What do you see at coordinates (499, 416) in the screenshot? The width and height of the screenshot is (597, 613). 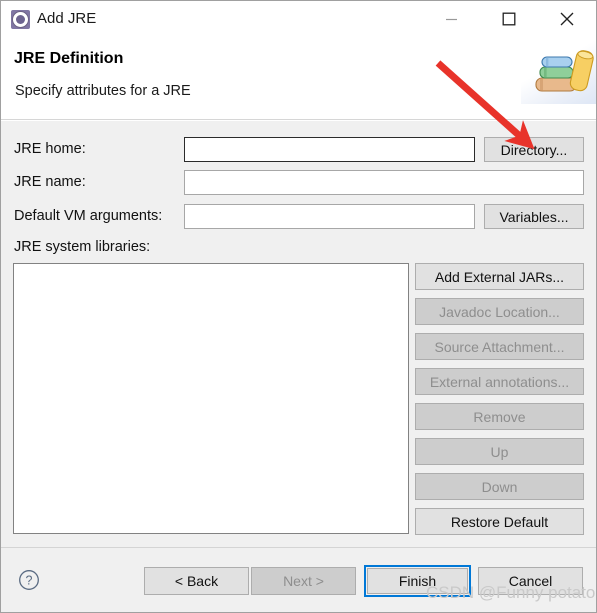 I see `remove-button: Remove` at bounding box center [499, 416].